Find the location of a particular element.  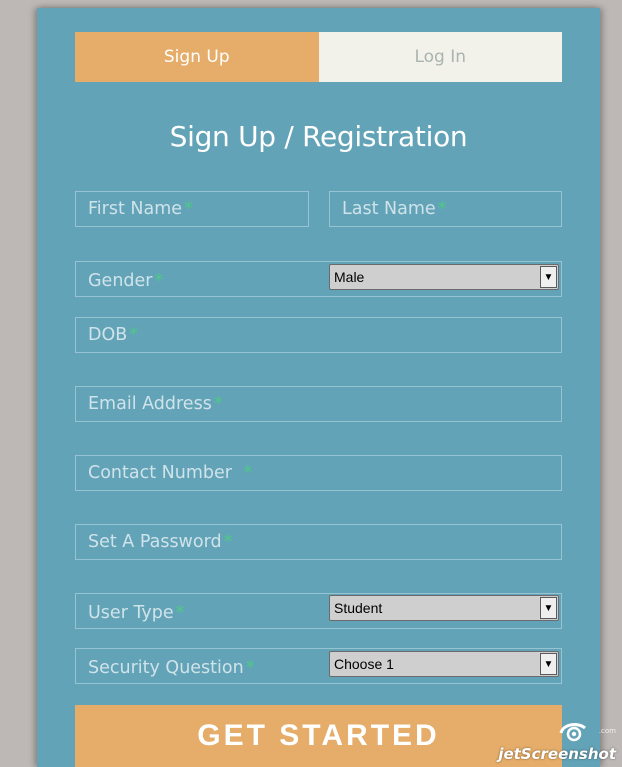

first-name-field: First Name * is located at coordinates (192, 209).